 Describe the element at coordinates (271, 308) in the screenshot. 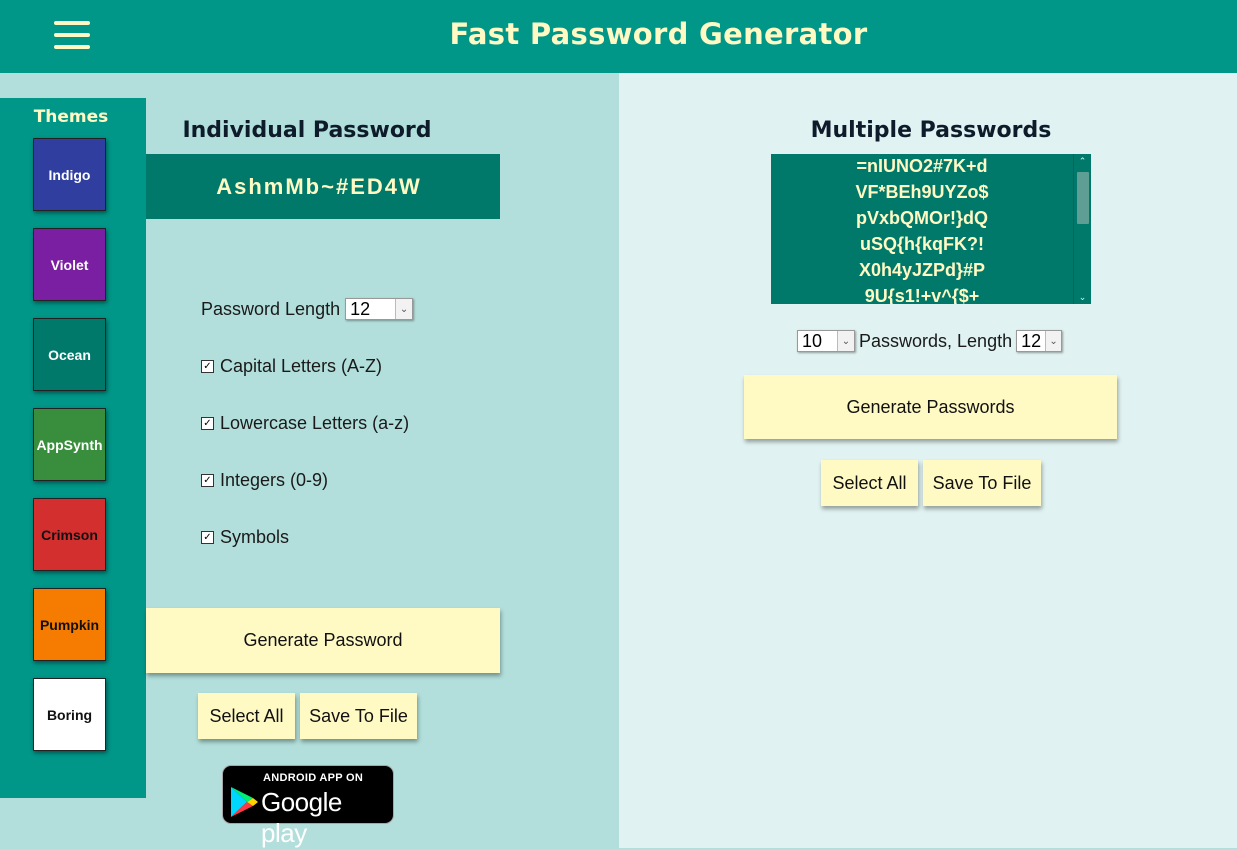

I see `password-length-label: Password Length` at that location.